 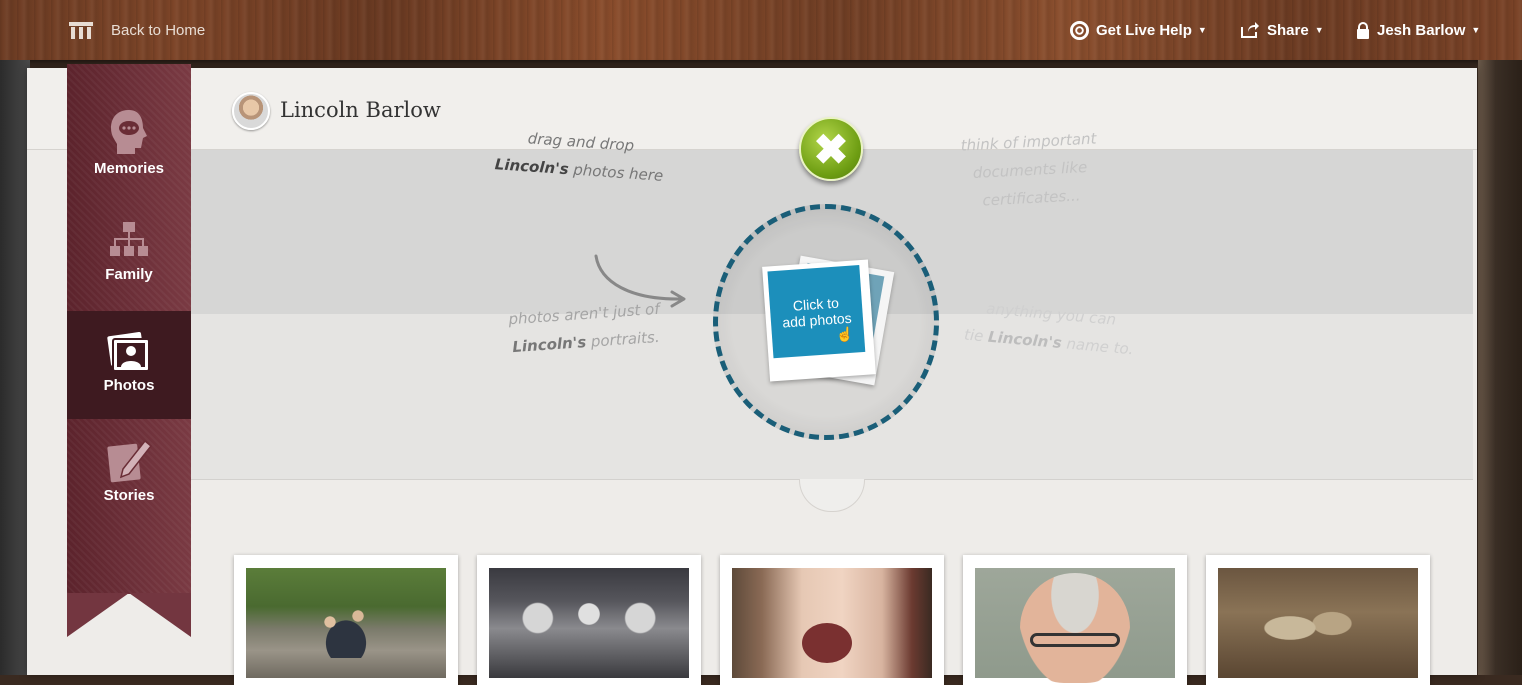 I want to click on older-man-portrait, so click(x=1075, y=625).